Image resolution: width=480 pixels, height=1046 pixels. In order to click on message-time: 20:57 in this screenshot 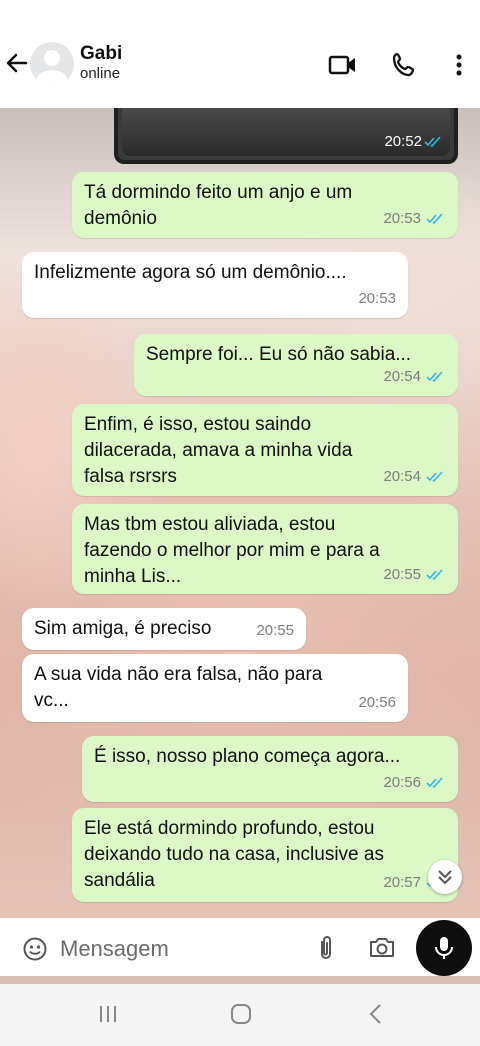, I will do `click(402, 882)`.